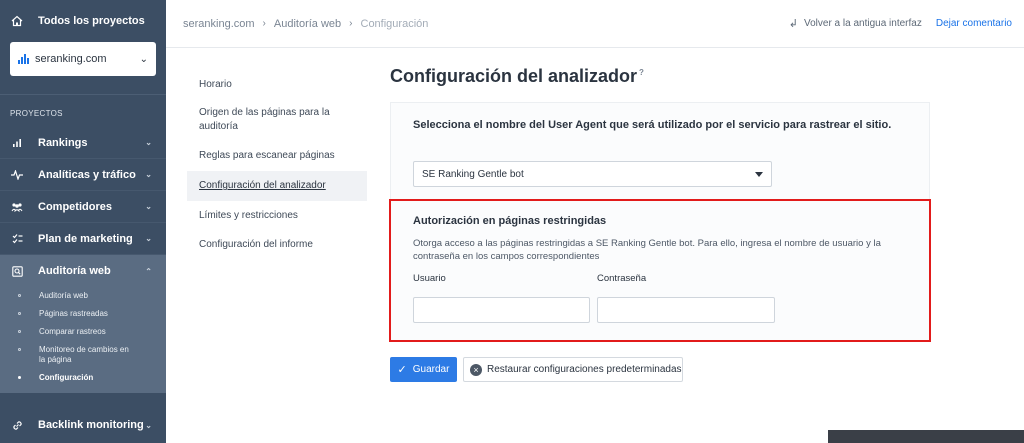 Image resolution: width=1024 pixels, height=443 pixels. What do you see at coordinates (862, 23) in the screenshot?
I see `old-interface-label: Volver a la antigua interfaz` at bounding box center [862, 23].